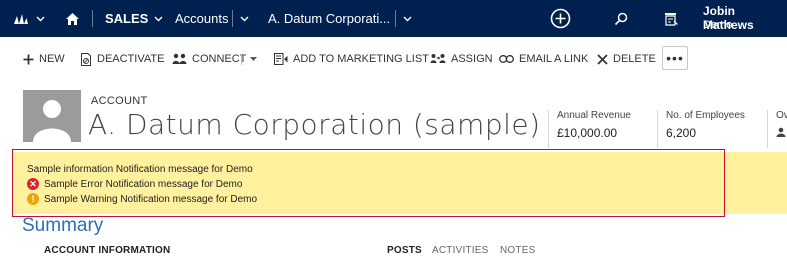 The height and width of the screenshot is (263, 787). I want to click on close-icon, so click(602, 59).